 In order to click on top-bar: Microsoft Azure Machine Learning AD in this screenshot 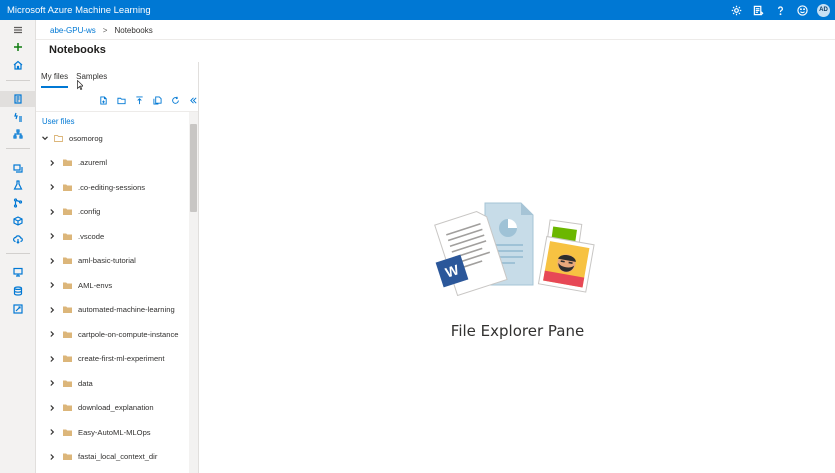, I will do `click(417, 10)`.